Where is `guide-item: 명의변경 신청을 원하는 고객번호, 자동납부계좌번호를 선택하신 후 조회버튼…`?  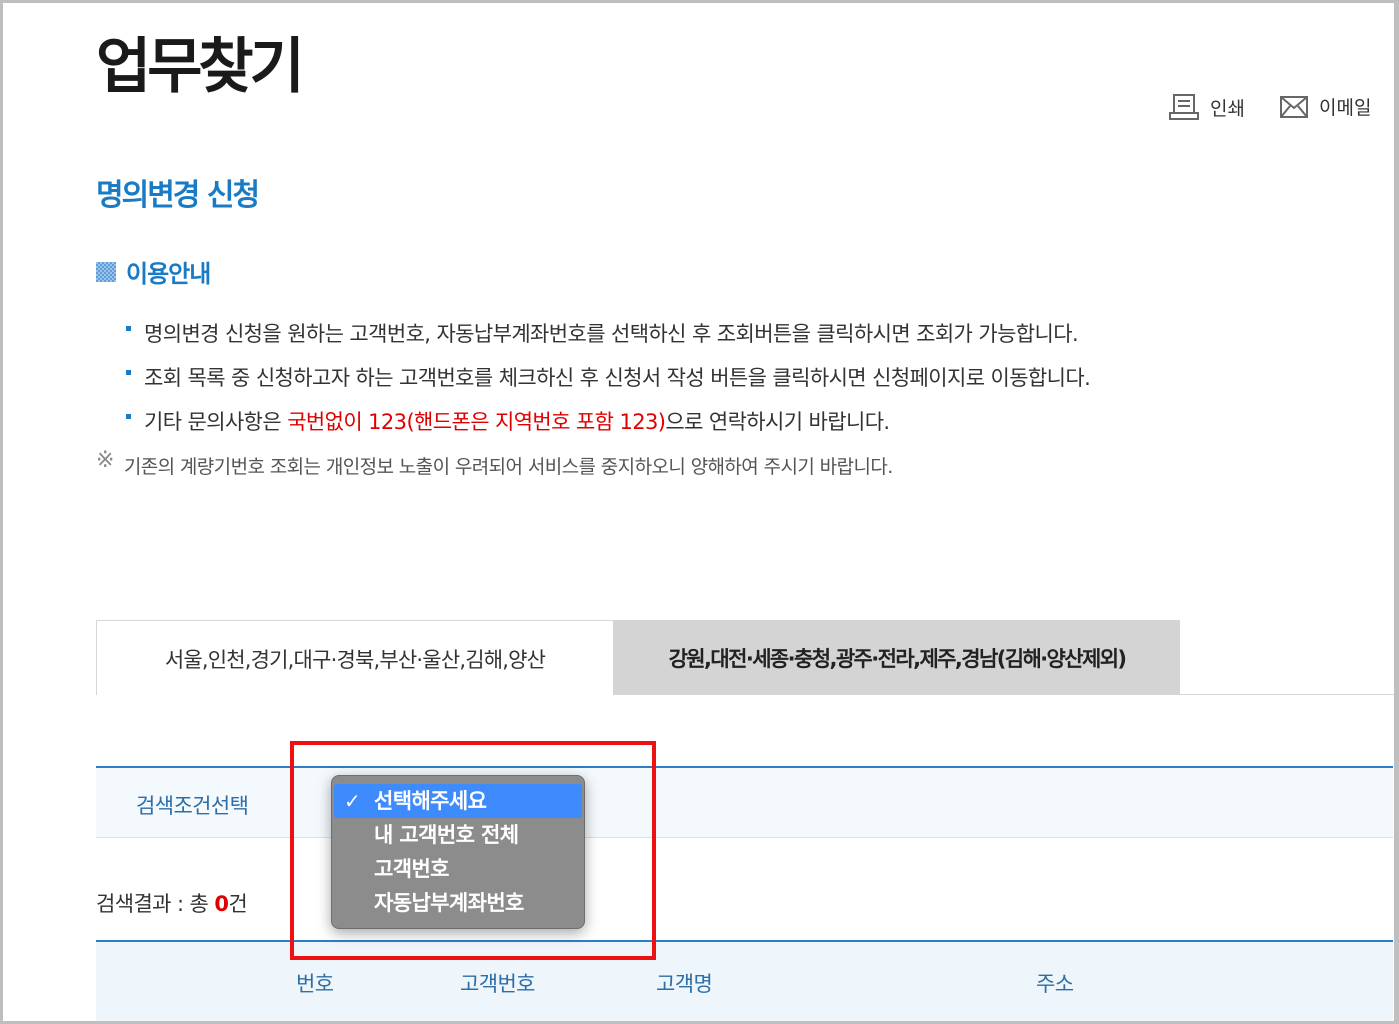 guide-item: 명의변경 신청을 원하는 고객번호, 자동납부계좌번호를 선택하신 후 조회버튼… is located at coordinates (607, 340).